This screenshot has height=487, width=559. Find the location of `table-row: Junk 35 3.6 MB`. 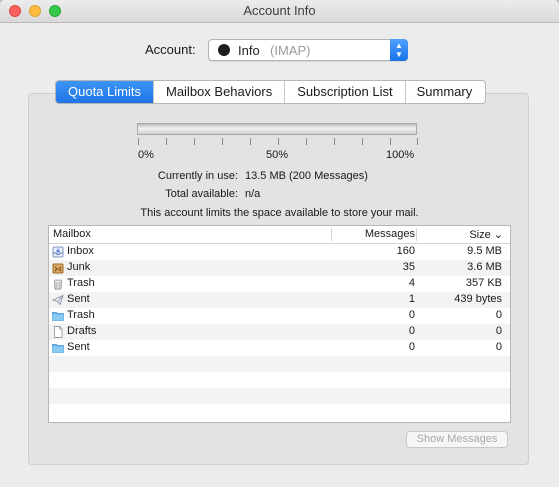

table-row: Junk 35 3.6 MB is located at coordinates (279, 268).